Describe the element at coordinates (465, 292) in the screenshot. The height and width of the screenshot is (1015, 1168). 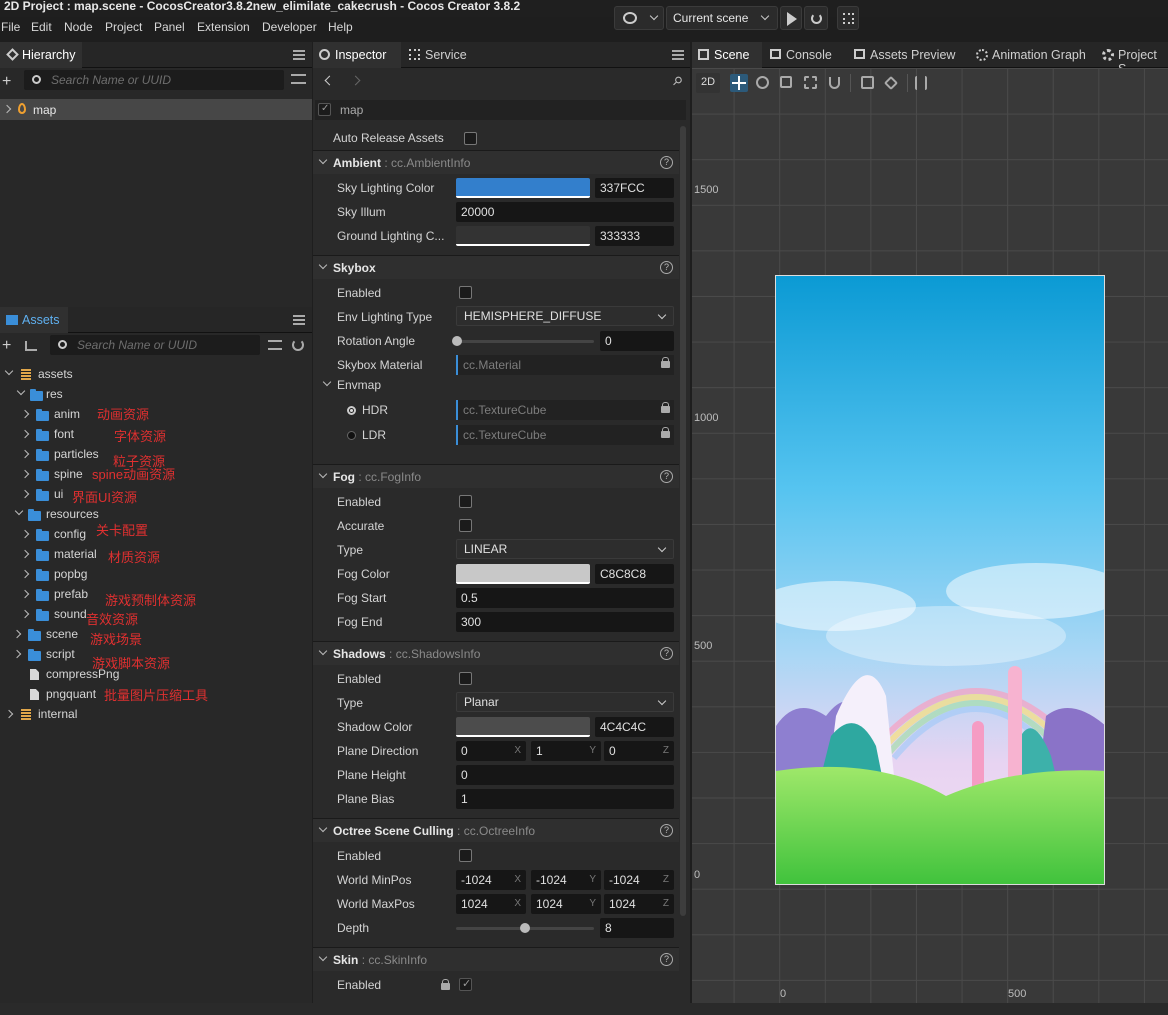
I see `skybox-enabled-checkbox` at that location.